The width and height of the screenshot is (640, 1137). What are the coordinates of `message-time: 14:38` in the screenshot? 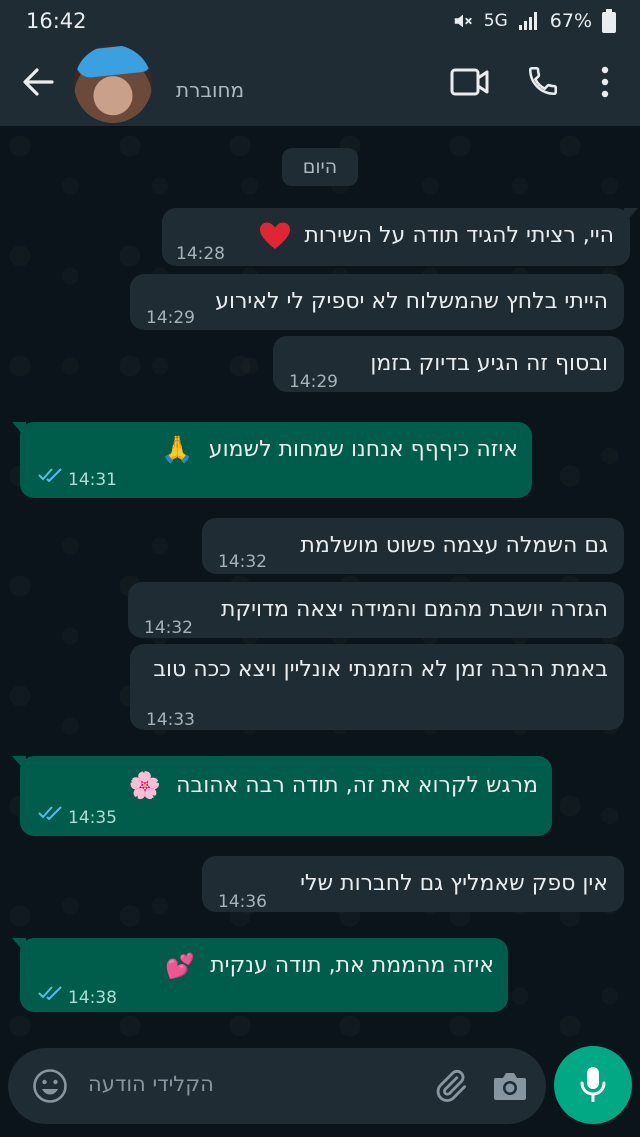 It's located at (92, 998).